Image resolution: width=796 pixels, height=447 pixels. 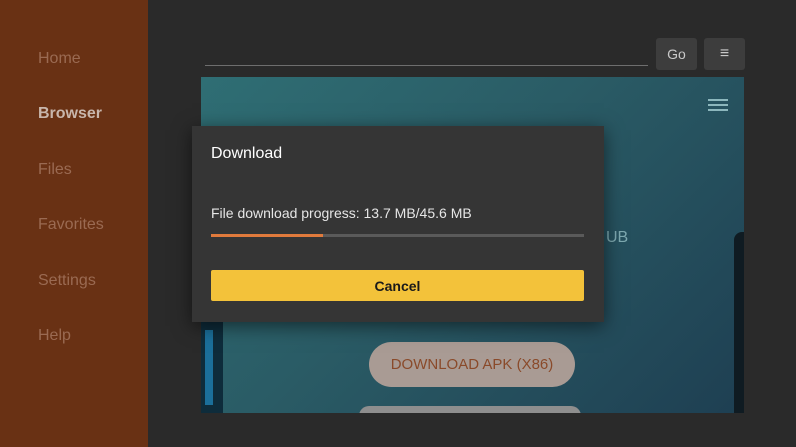 What do you see at coordinates (55, 170) in the screenshot?
I see `sidebar-item-files: Files` at bounding box center [55, 170].